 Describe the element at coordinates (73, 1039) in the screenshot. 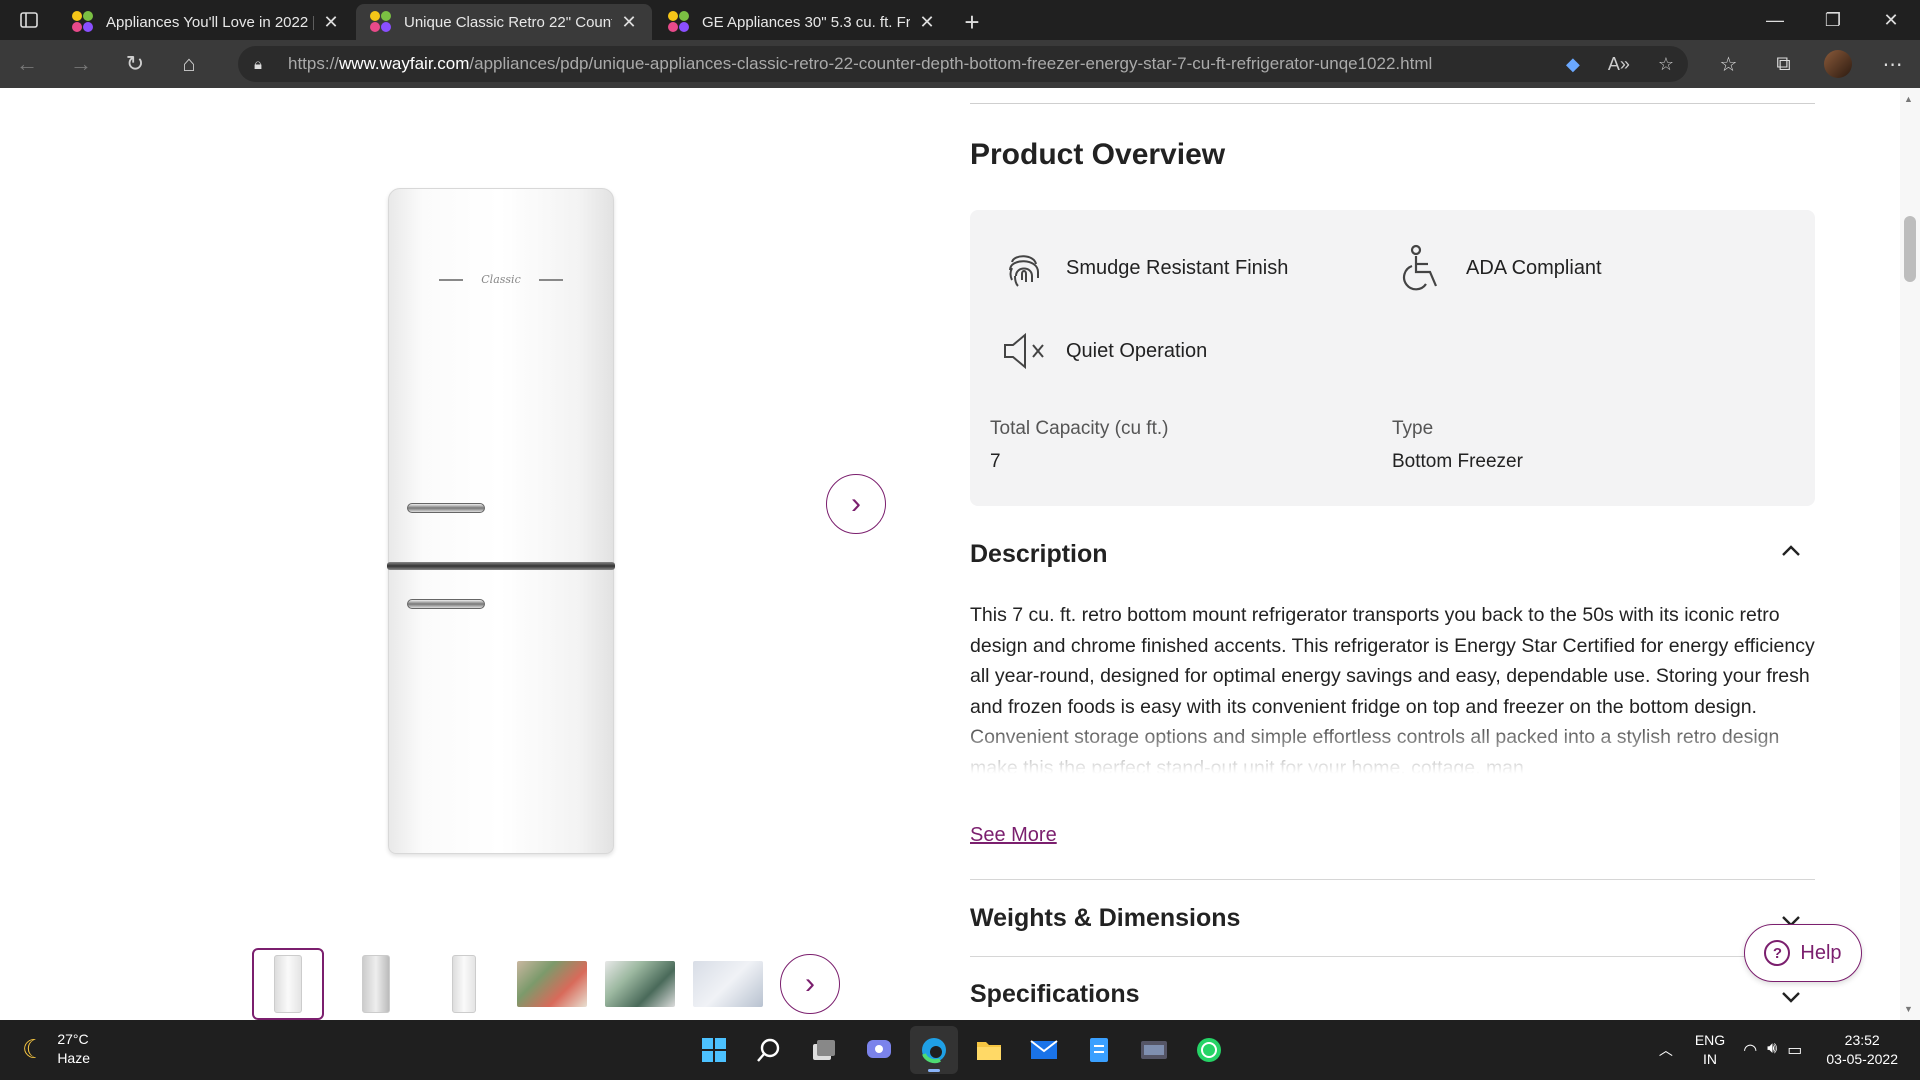

I see `weather-temp: 27°C` at that location.